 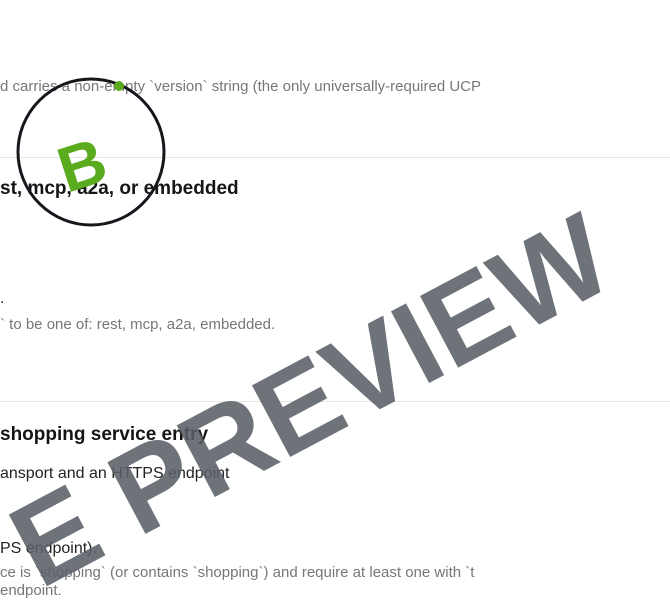 What do you see at coordinates (115, 473) in the screenshot?
I see `check-subheading-shopping: ansport and an HTTPS endpoint` at bounding box center [115, 473].